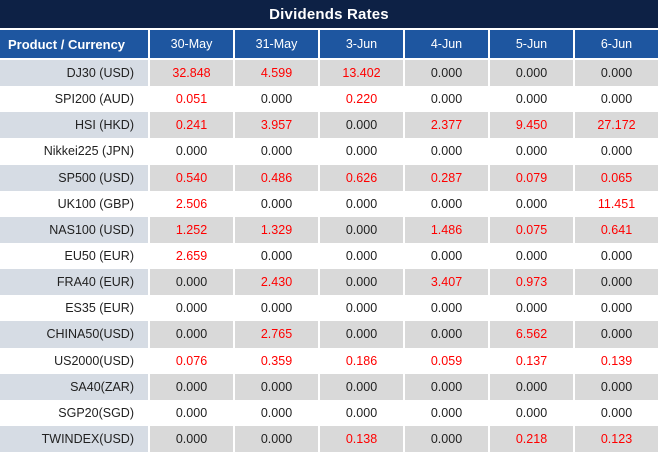 The image size is (658, 452). What do you see at coordinates (275, 73) in the screenshot?
I see `value-cell: 4.599` at bounding box center [275, 73].